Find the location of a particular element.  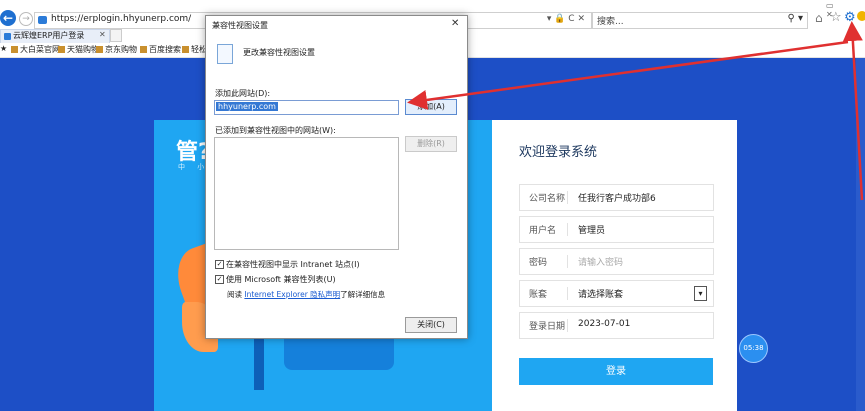

favorite-item: 京东购物 is located at coordinates (116, 49).